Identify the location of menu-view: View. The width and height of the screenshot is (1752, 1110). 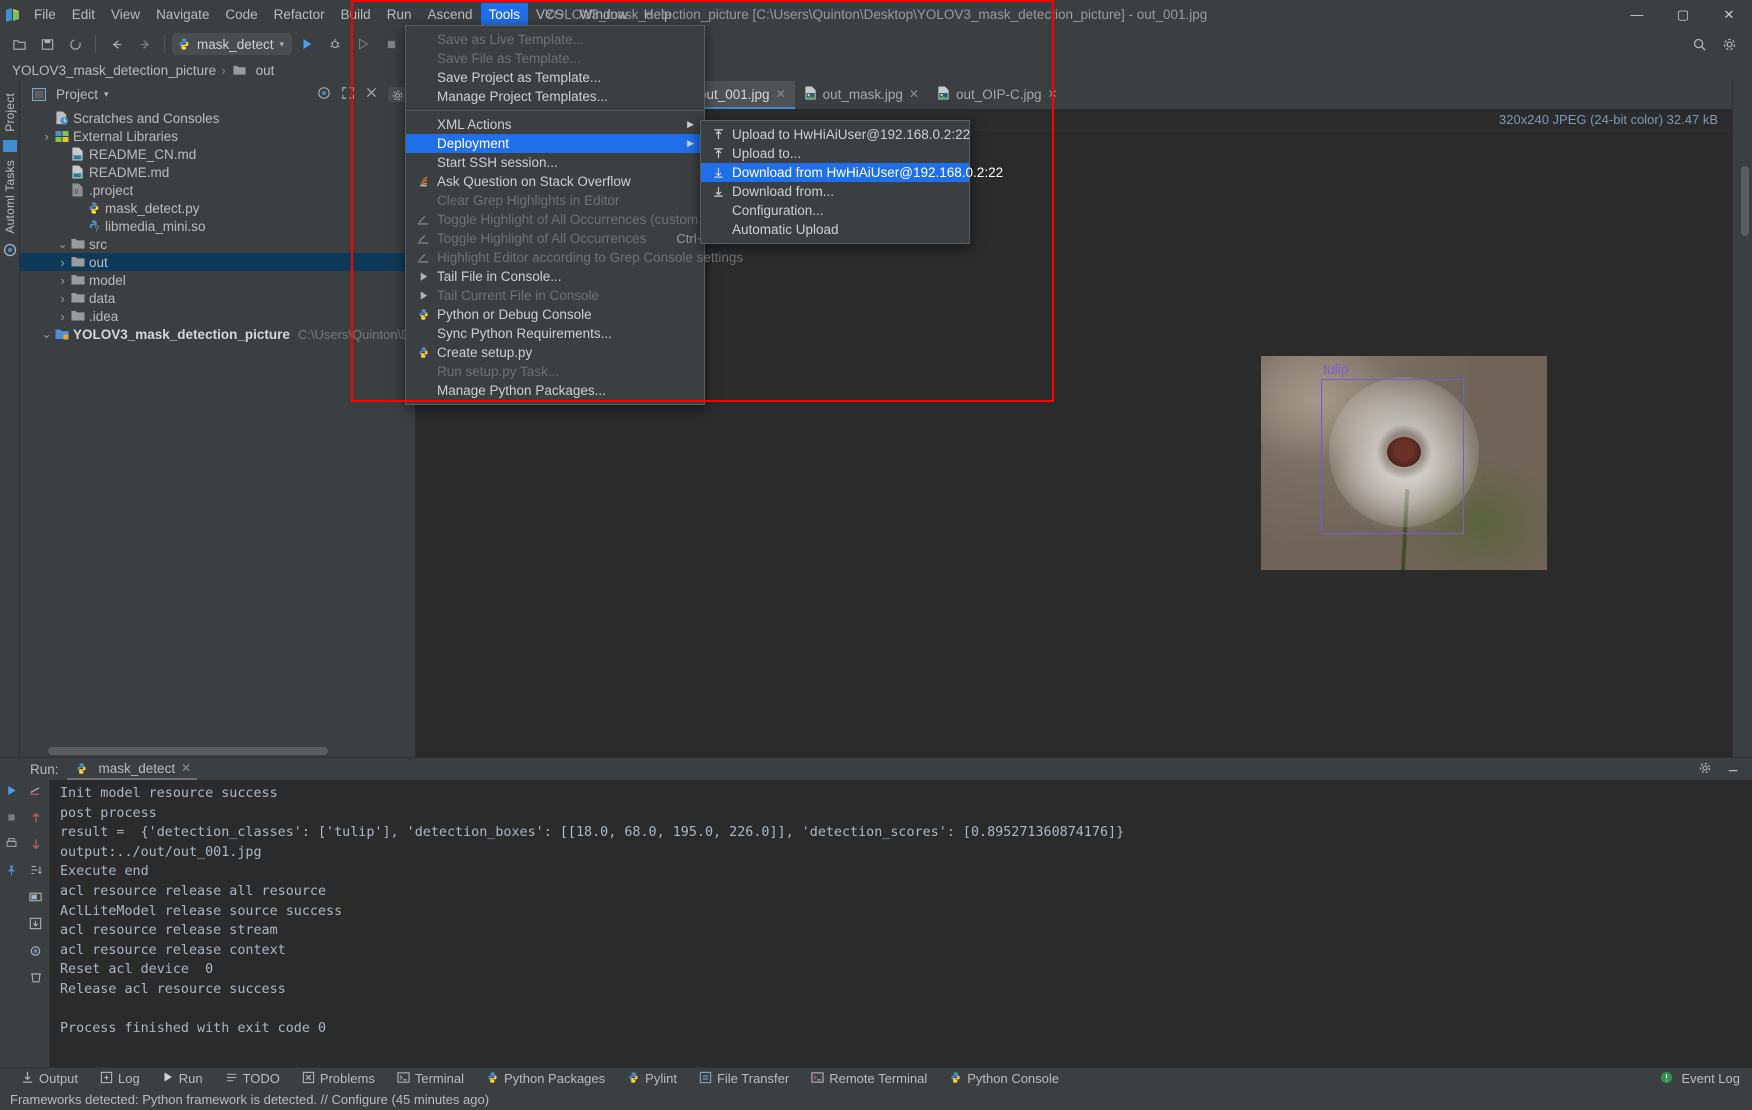
(125, 14).